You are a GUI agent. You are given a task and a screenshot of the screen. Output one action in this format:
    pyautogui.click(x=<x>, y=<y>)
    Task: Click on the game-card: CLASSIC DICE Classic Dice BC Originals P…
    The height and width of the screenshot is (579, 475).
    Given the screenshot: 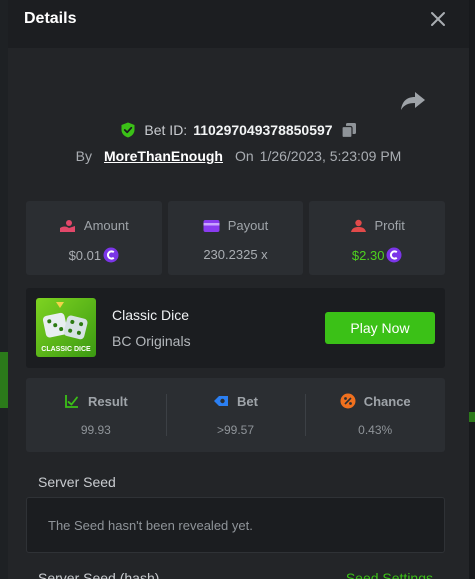 What is the action you would take?
    pyautogui.click(x=235, y=328)
    